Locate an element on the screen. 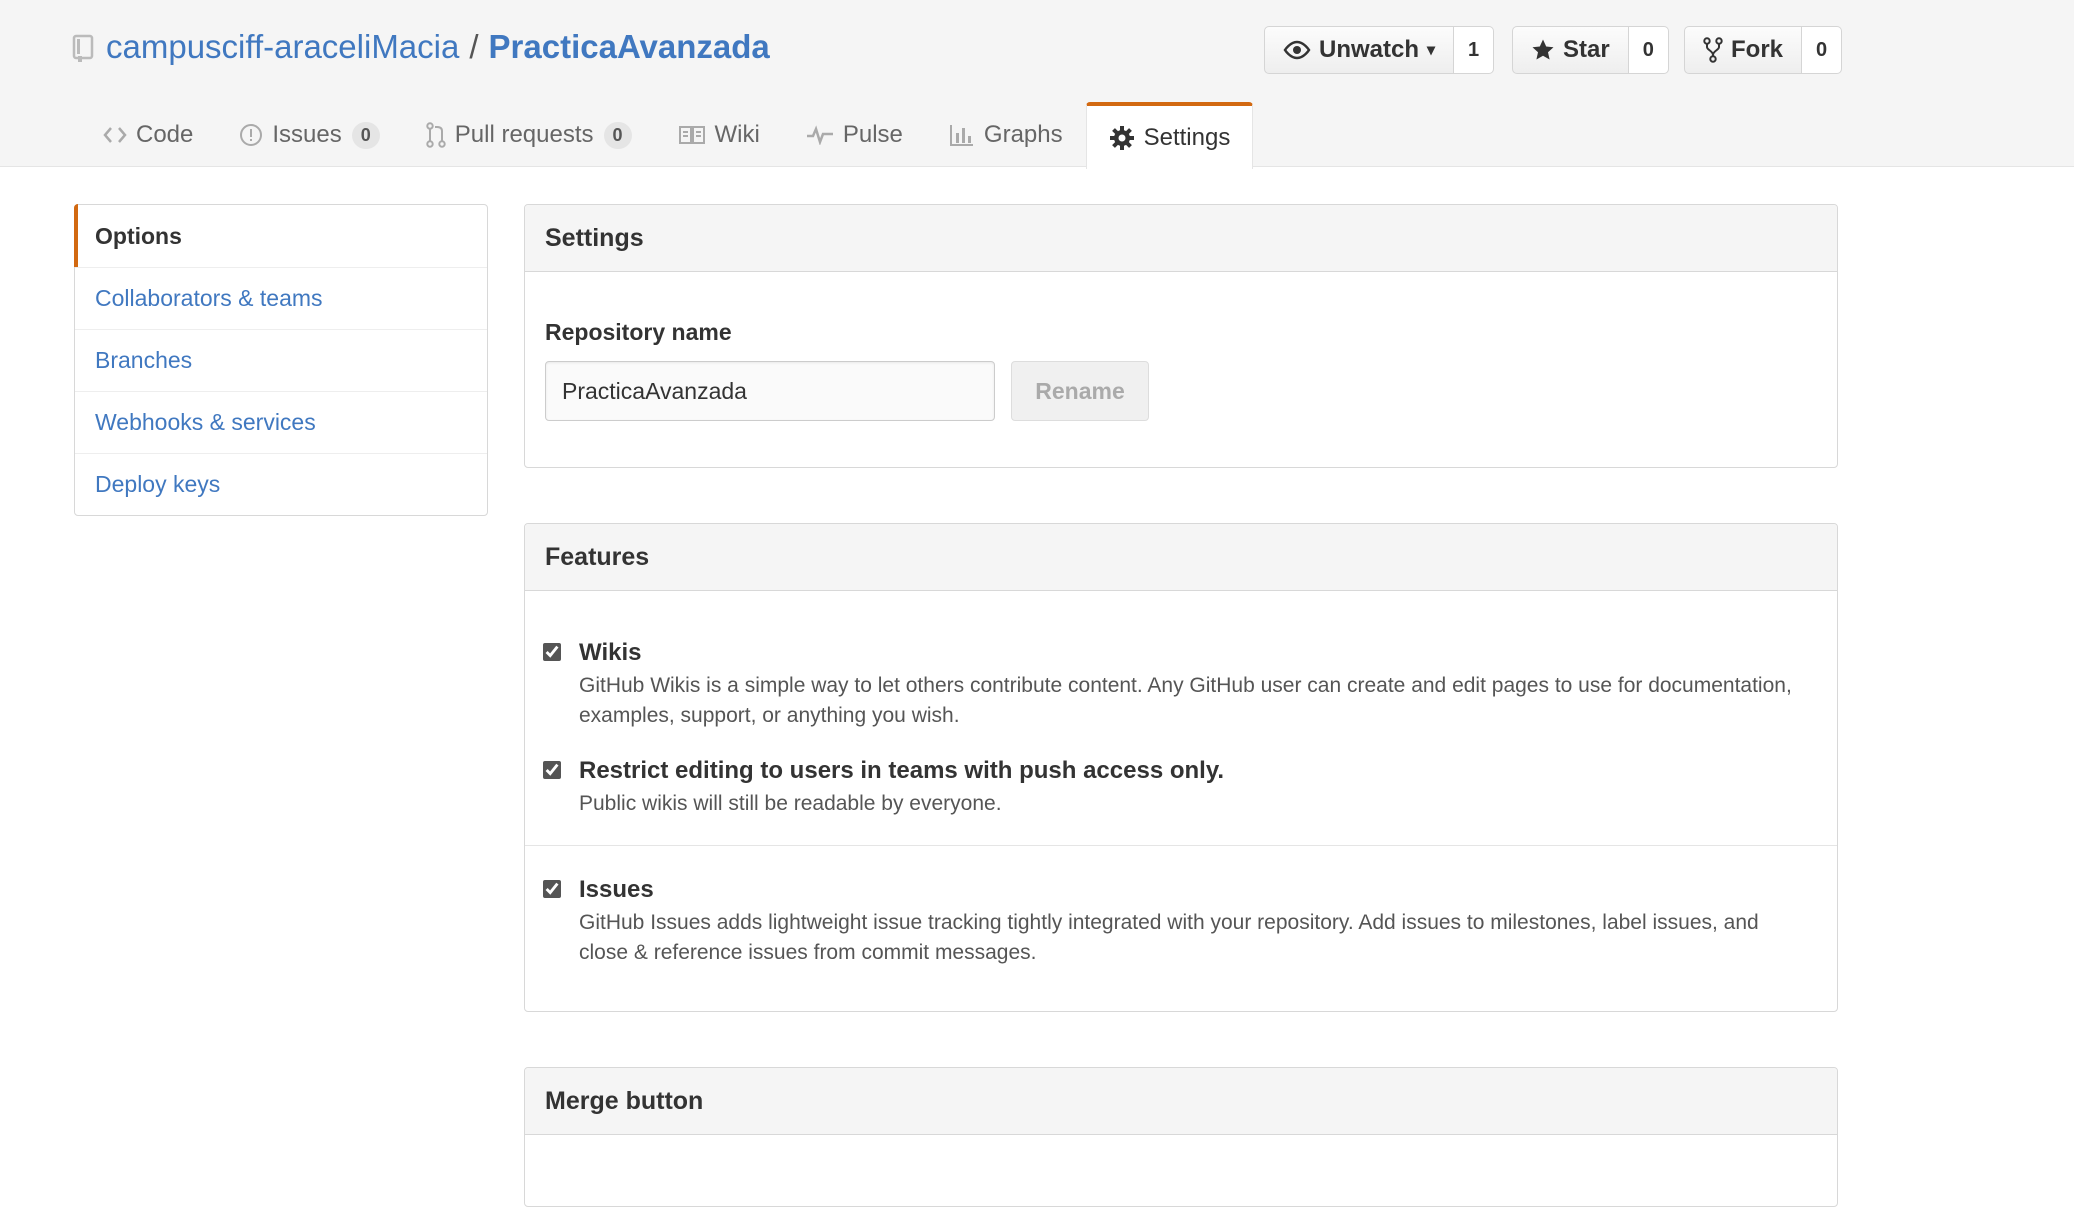 This screenshot has width=2074, height=1207. pull-requests-counter: 0 is located at coordinates (617, 135).